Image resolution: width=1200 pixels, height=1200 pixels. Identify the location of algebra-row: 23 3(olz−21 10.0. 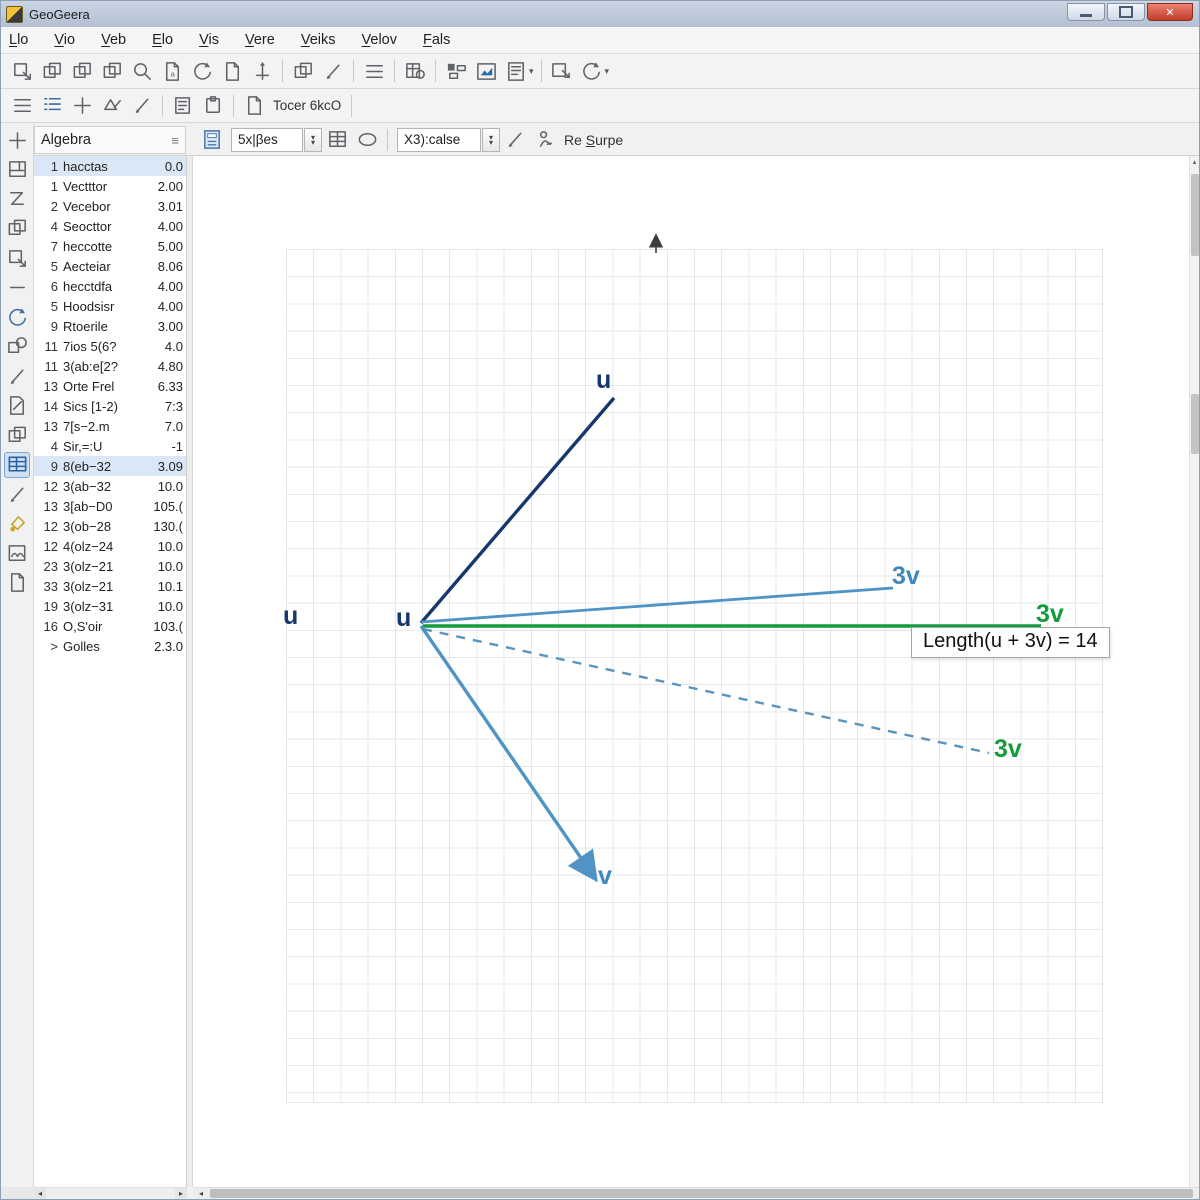
(110, 566).